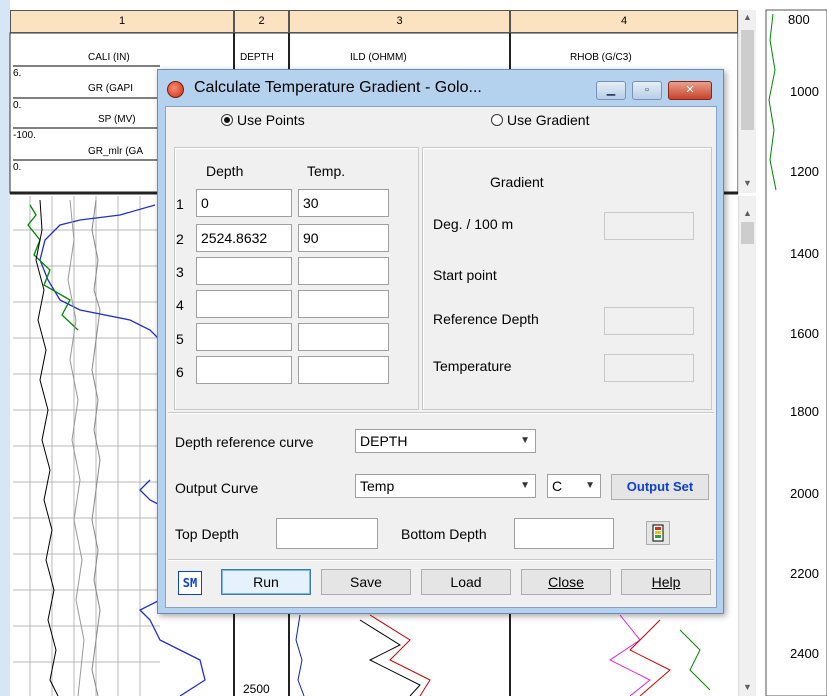  What do you see at coordinates (17, 73) in the screenshot?
I see `scale-value: 6.` at bounding box center [17, 73].